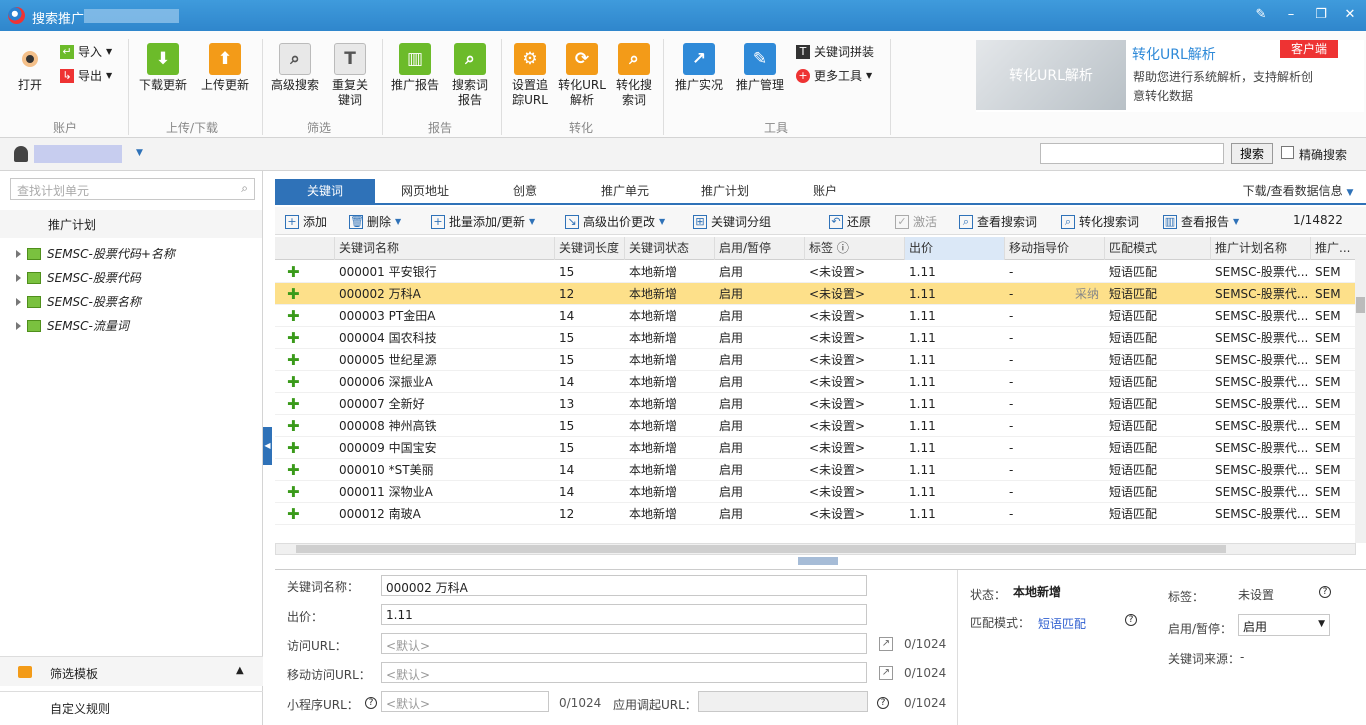 The image size is (1366, 725). Describe the element at coordinates (1132, 153) in the screenshot. I see `search-input` at that location.